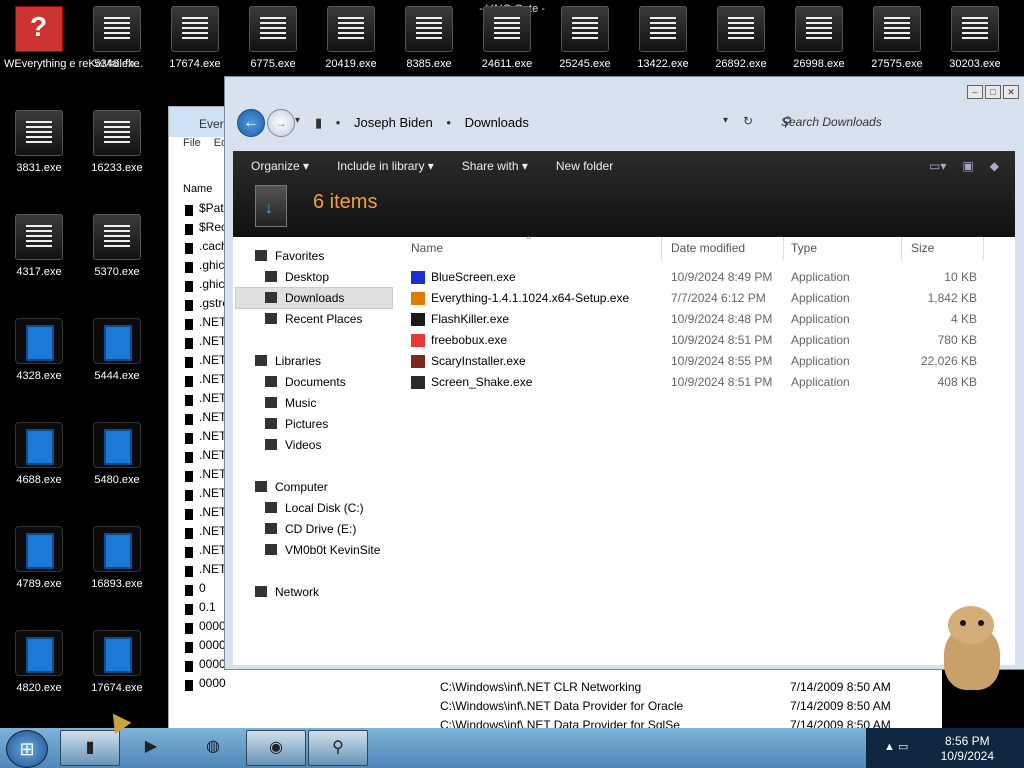 Image resolution: width=1024 pixels, height=768 pixels. Describe the element at coordinates (351, 38) in the screenshot. I see `desktop-icon: 20419.exe` at that location.